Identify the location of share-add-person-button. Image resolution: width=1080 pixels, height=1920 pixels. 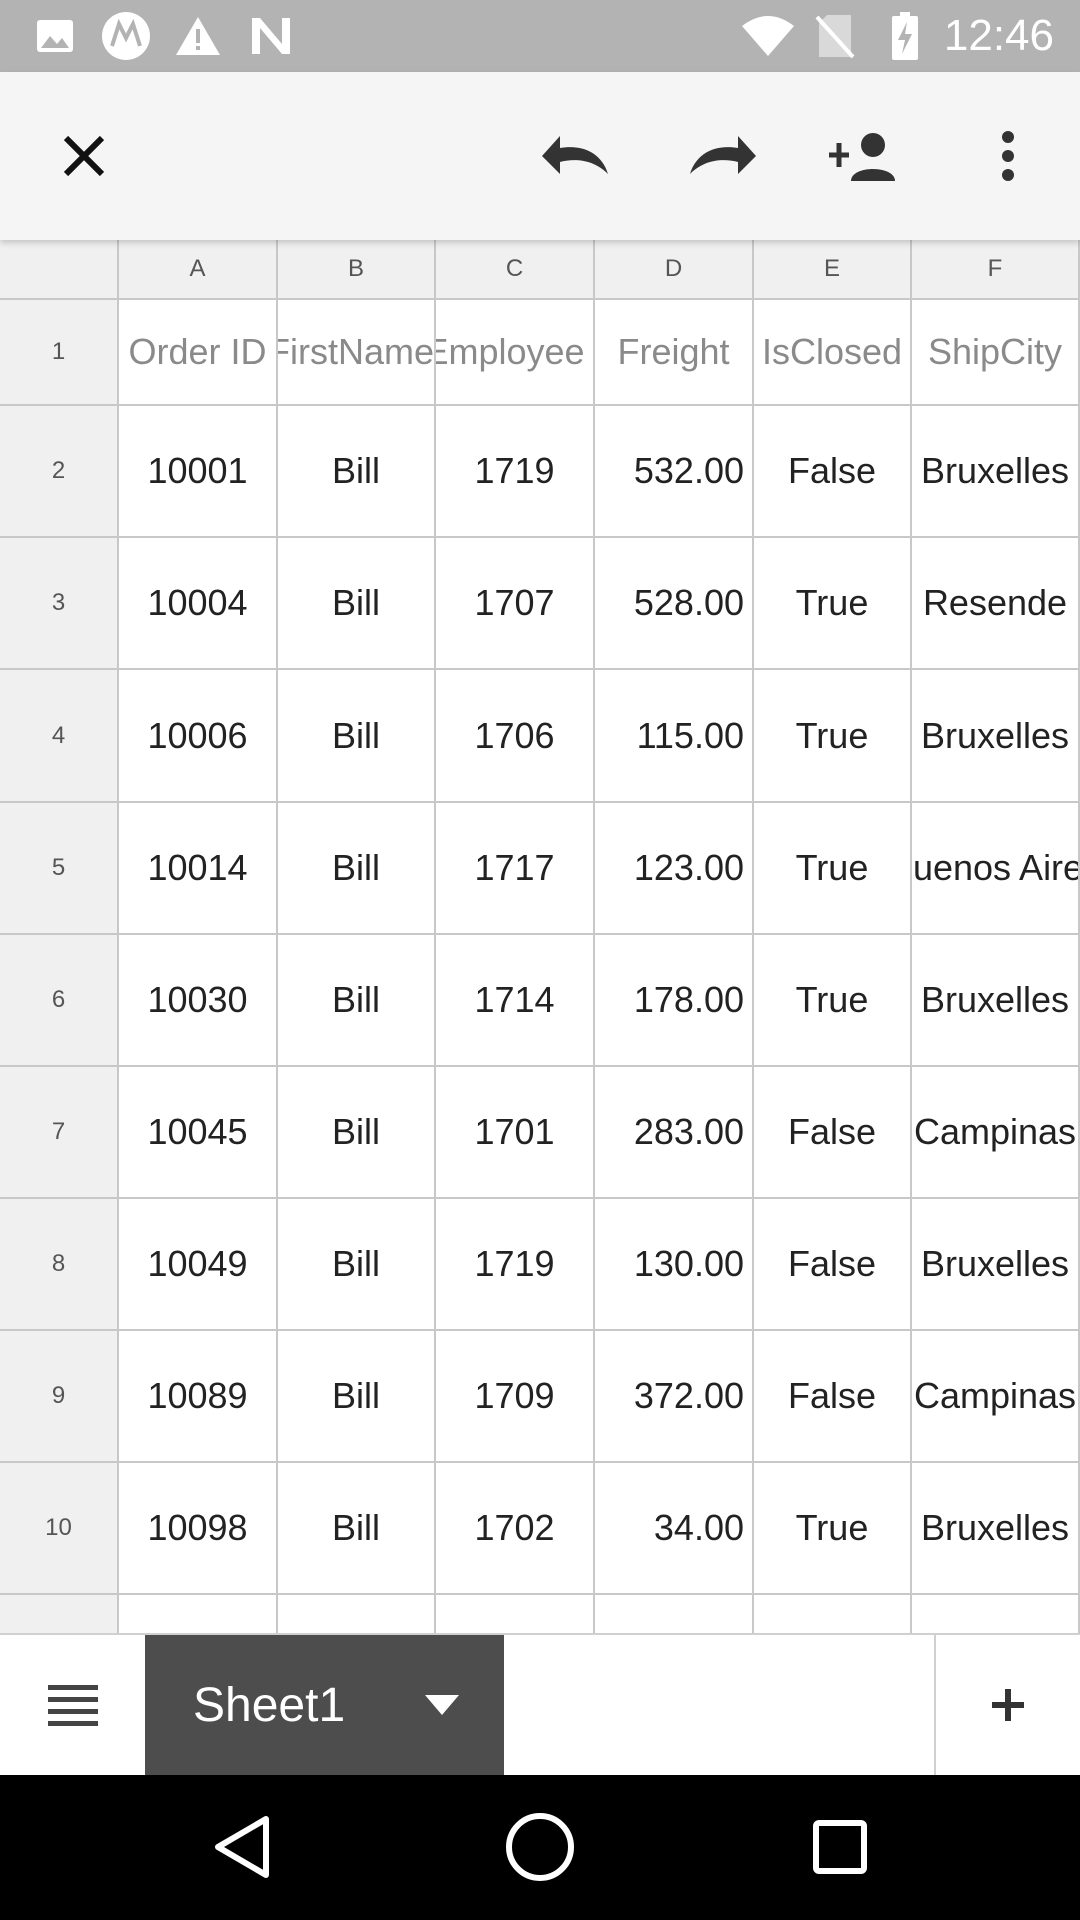
(864, 156).